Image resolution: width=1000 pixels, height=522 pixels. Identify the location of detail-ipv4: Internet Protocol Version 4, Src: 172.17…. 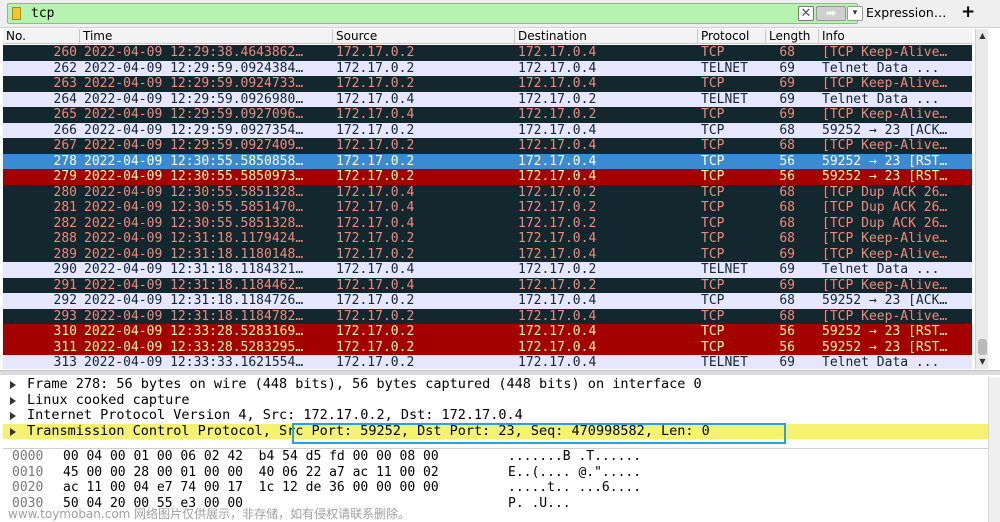
(495, 415).